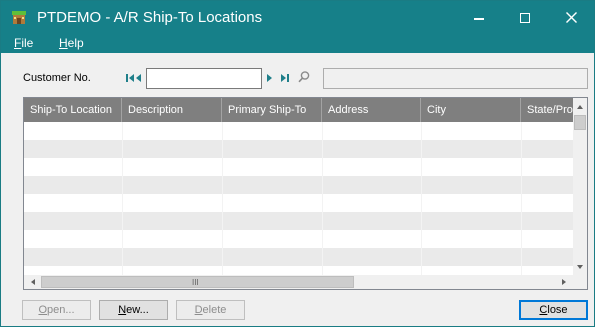 This screenshot has height=327, width=595. I want to click on column-header-primary-ship-to: Primary Ship-To, so click(272, 110).